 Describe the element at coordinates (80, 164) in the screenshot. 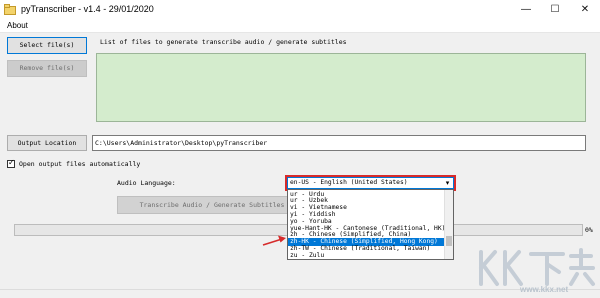

I see `open-output-label: Open output files automatically` at that location.